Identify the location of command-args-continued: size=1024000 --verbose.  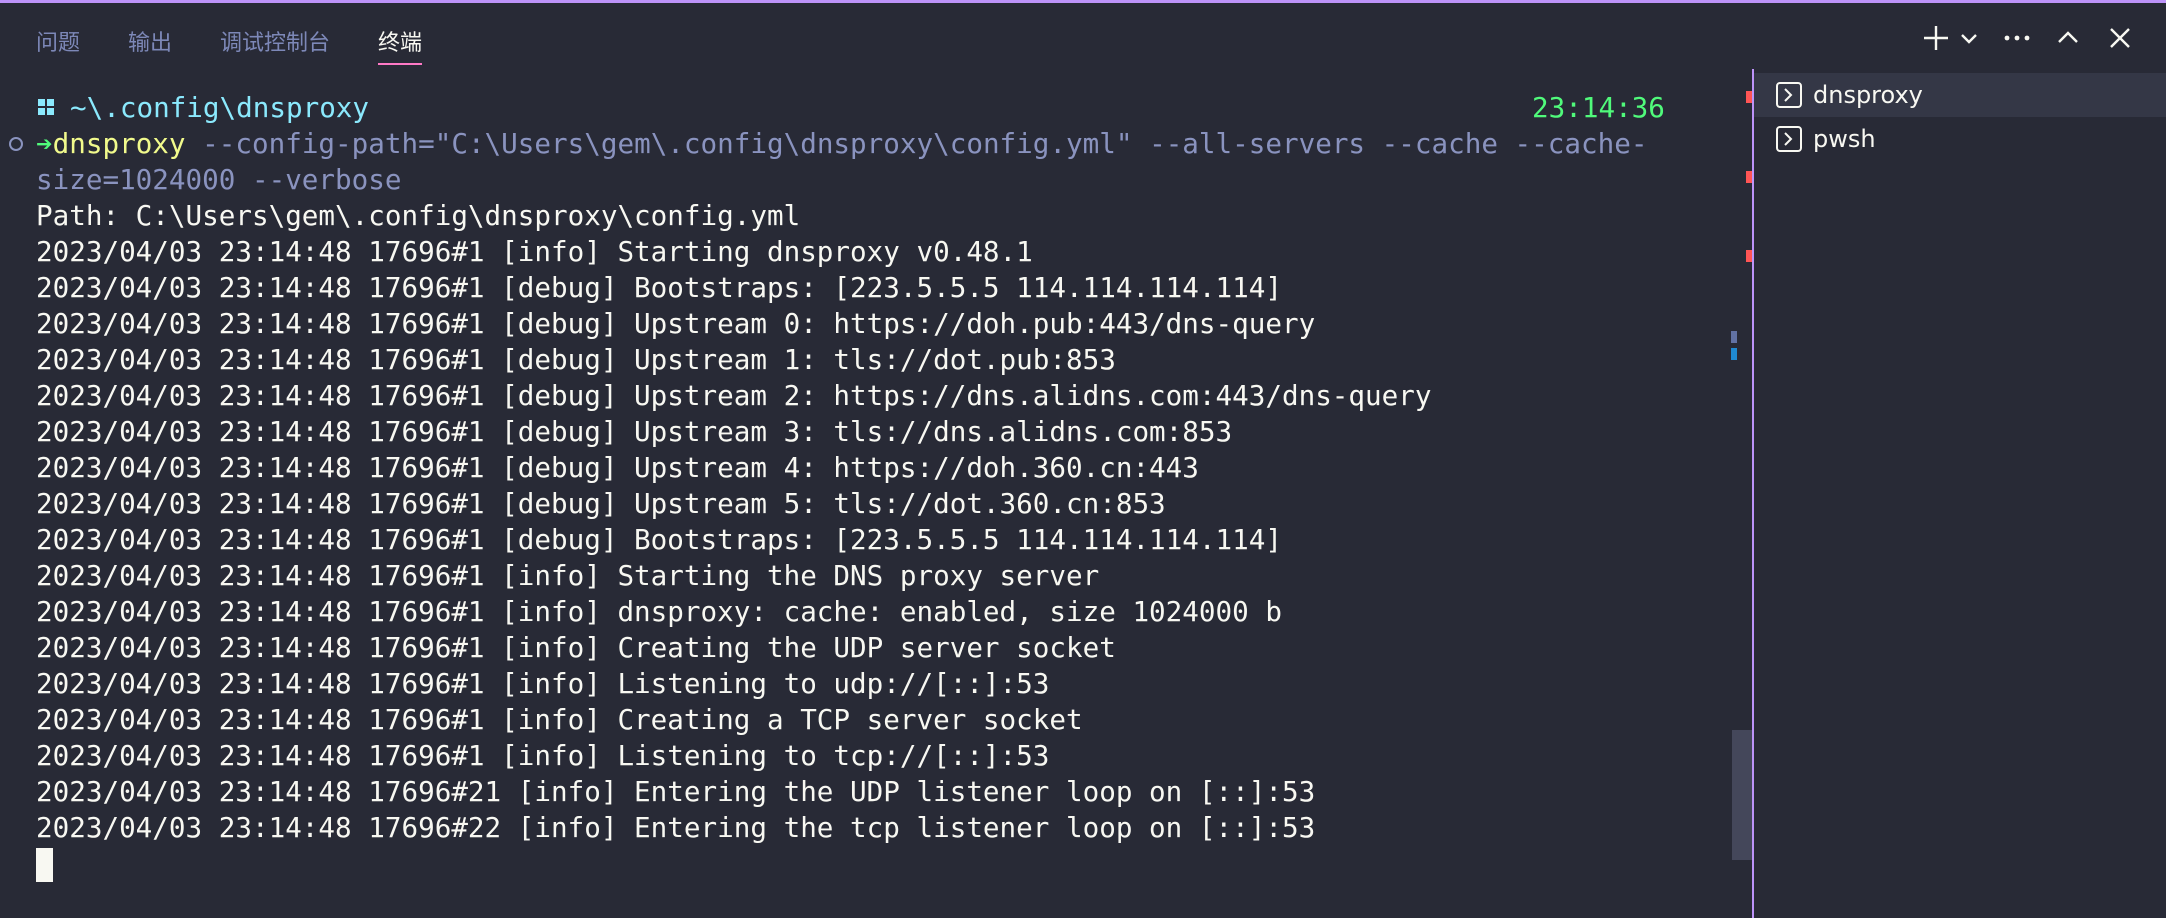
(219, 179).